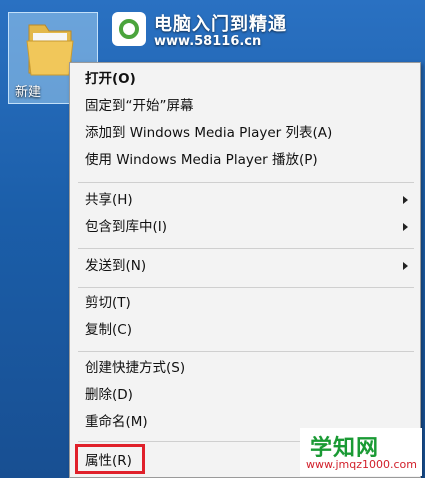 Image resolution: width=425 pixels, height=478 pixels. I want to click on menu-item-label: 打开(O), so click(110, 79).